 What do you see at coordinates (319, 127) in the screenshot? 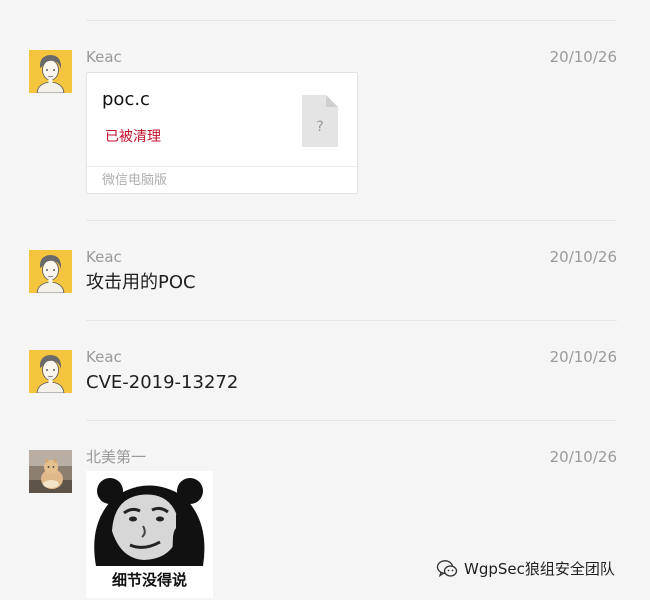
I see `file-icon-glyph: ?` at bounding box center [319, 127].